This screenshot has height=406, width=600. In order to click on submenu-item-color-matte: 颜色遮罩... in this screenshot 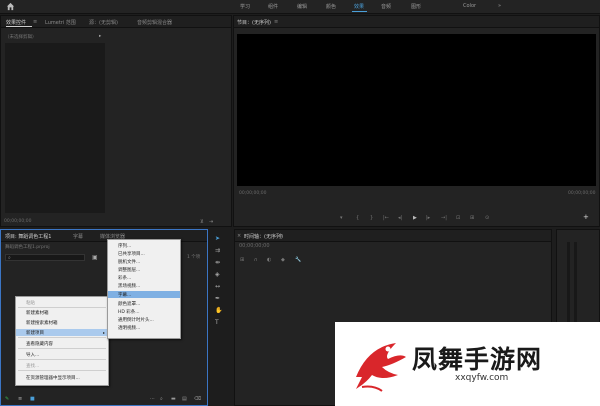, I will do `click(144, 303)`.